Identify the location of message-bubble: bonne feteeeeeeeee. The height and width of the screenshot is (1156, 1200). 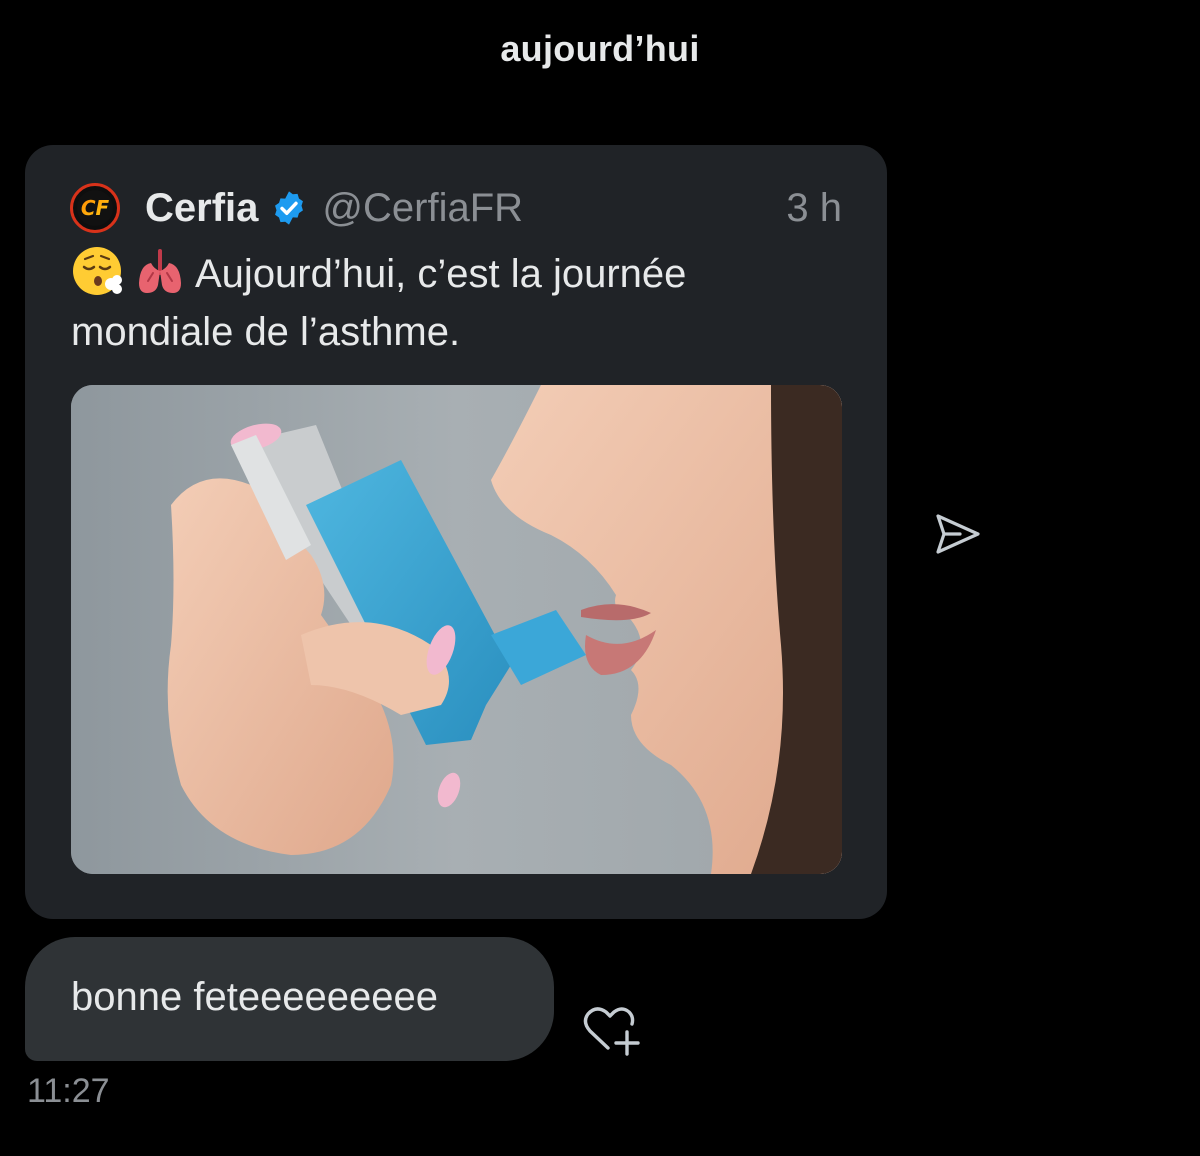
(289, 999).